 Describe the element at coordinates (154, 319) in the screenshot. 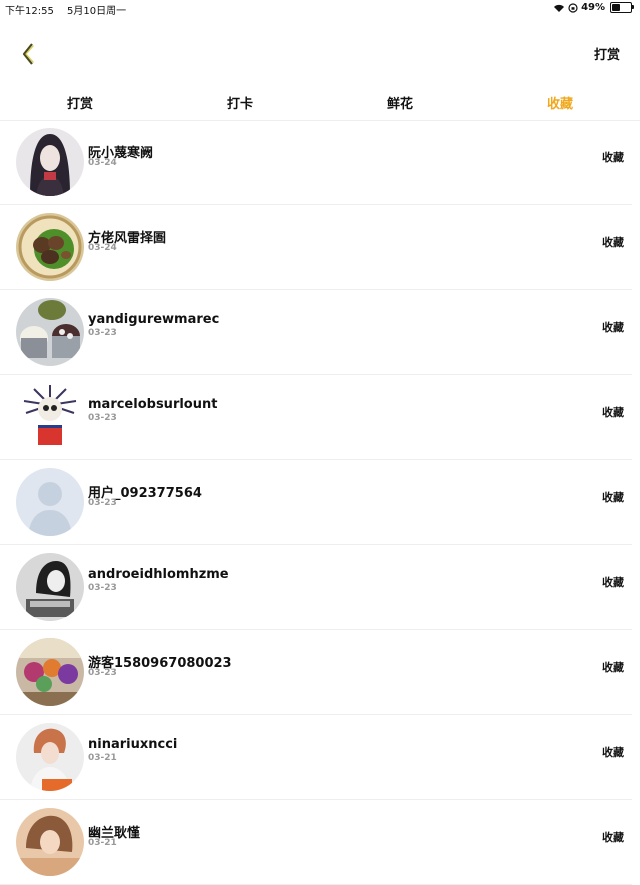

I see `item-name: yandigurewmarec` at that location.